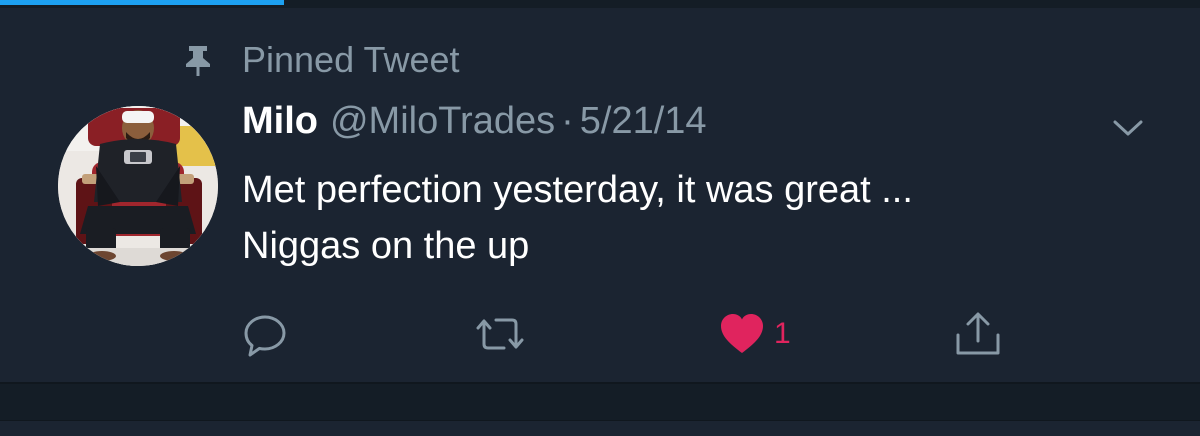 The width and height of the screenshot is (1200, 436). Describe the element at coordinates (600, 428) in the screenshot. I see `next-tweet-edge` at that location.